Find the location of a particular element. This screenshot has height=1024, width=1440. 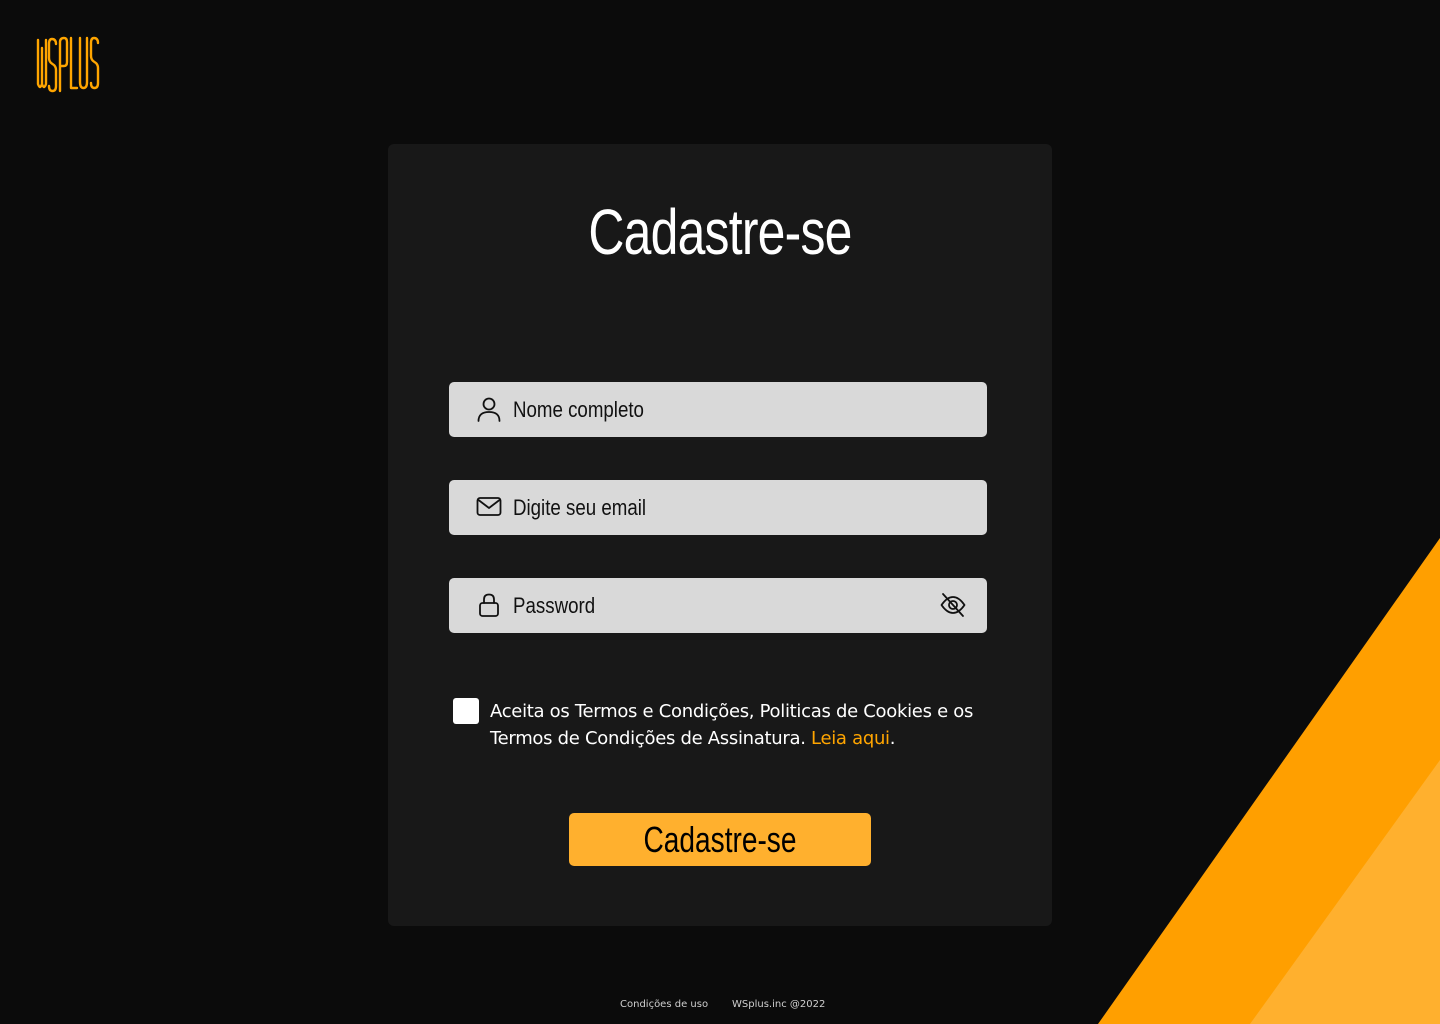

lock-icon is located at coordinates (489, 605).